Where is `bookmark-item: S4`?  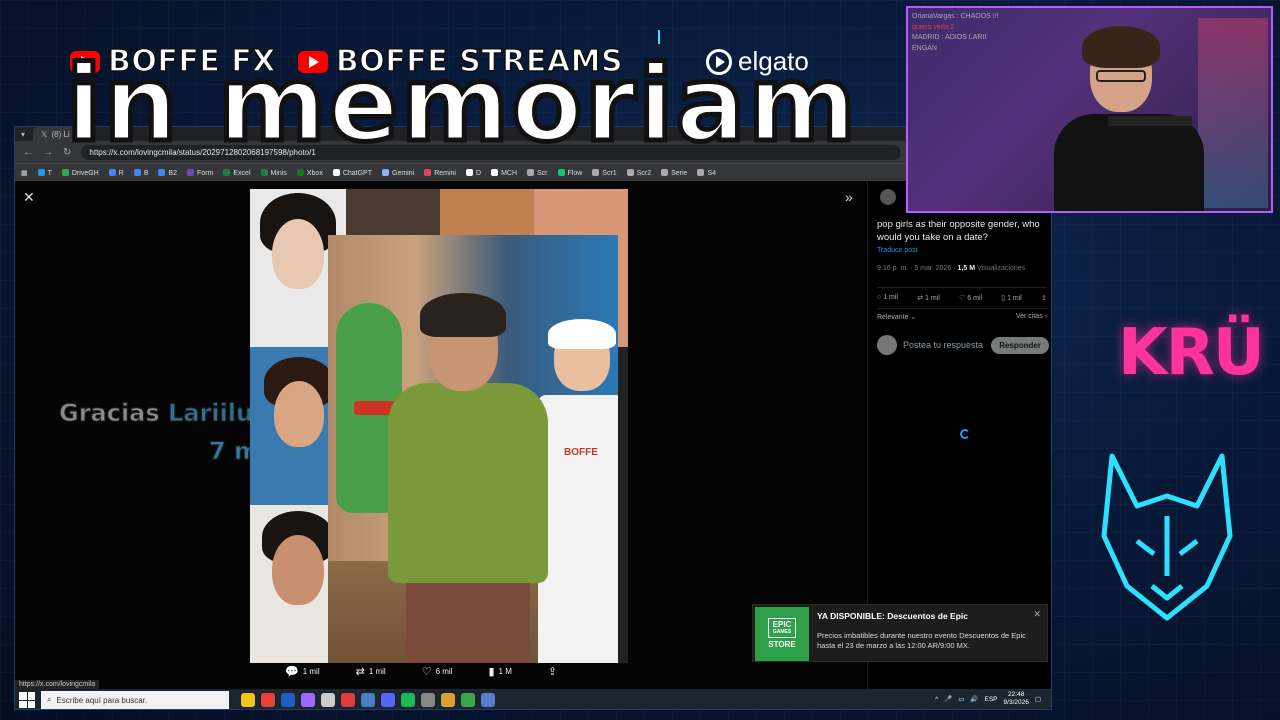 bookmark-item: S4 is located at coordinates (707, 172).